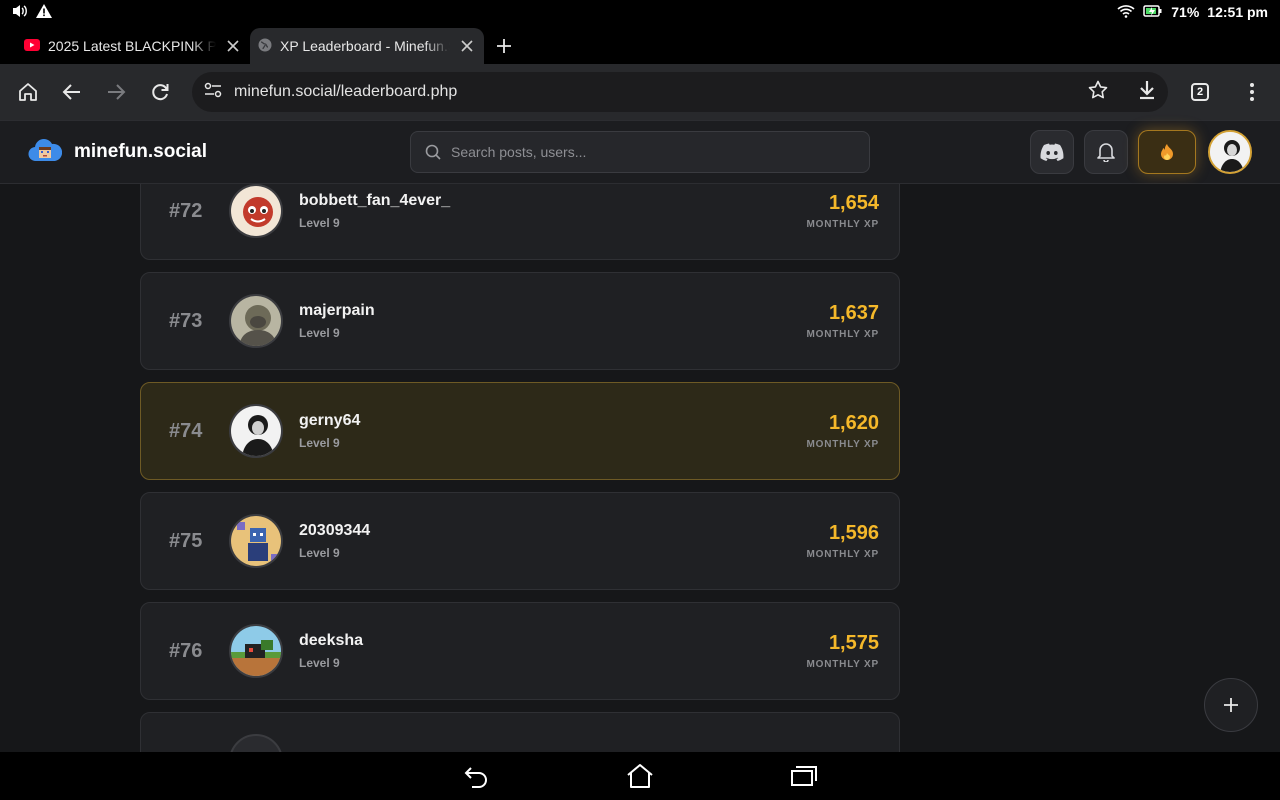 The width and height of the screenshot is (1280, 800). Describe the element at coordinates (853, 643) in the screenshot. I see `xp-value: 1,575` at that location.